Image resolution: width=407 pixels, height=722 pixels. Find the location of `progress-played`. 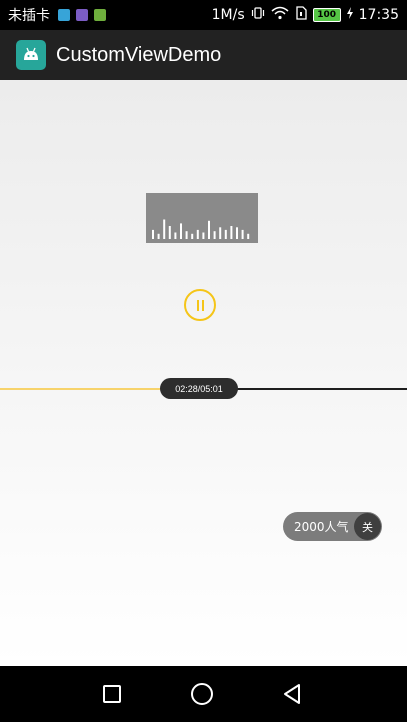

progress-played is located at coordinates (87, 389).